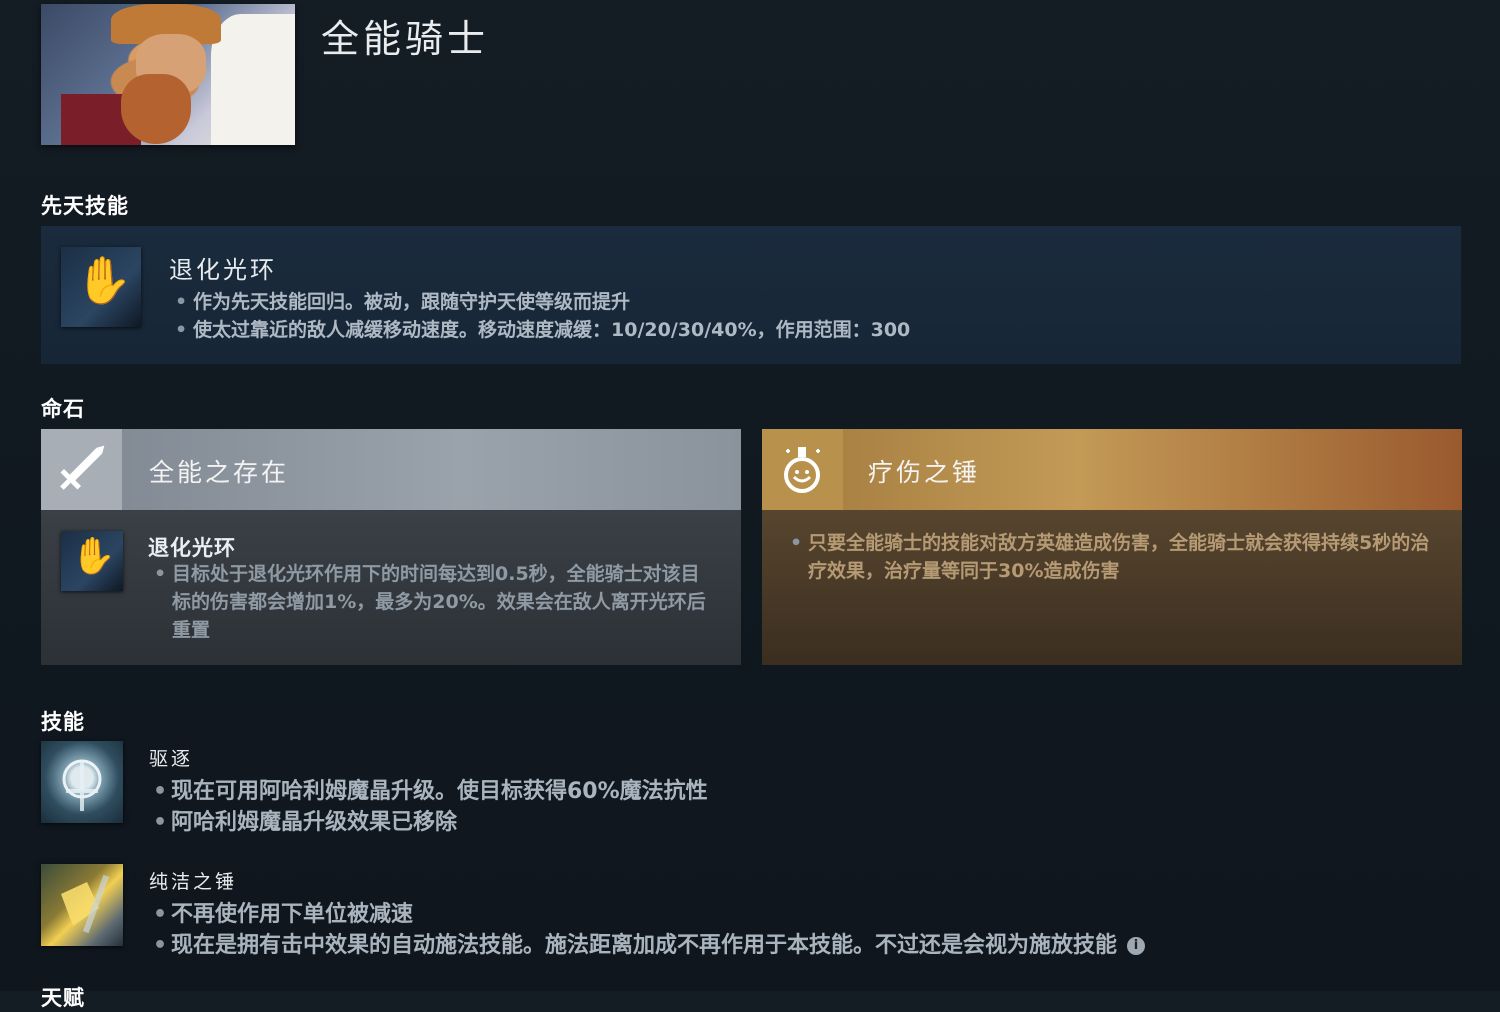 Image resolution: width=1500 pixels, height=1012 pixels. What do you see at coordinates (85, 206) in the screenshot?
I see `innate-section-title: 先天技能` at bounding box center [85, 206].